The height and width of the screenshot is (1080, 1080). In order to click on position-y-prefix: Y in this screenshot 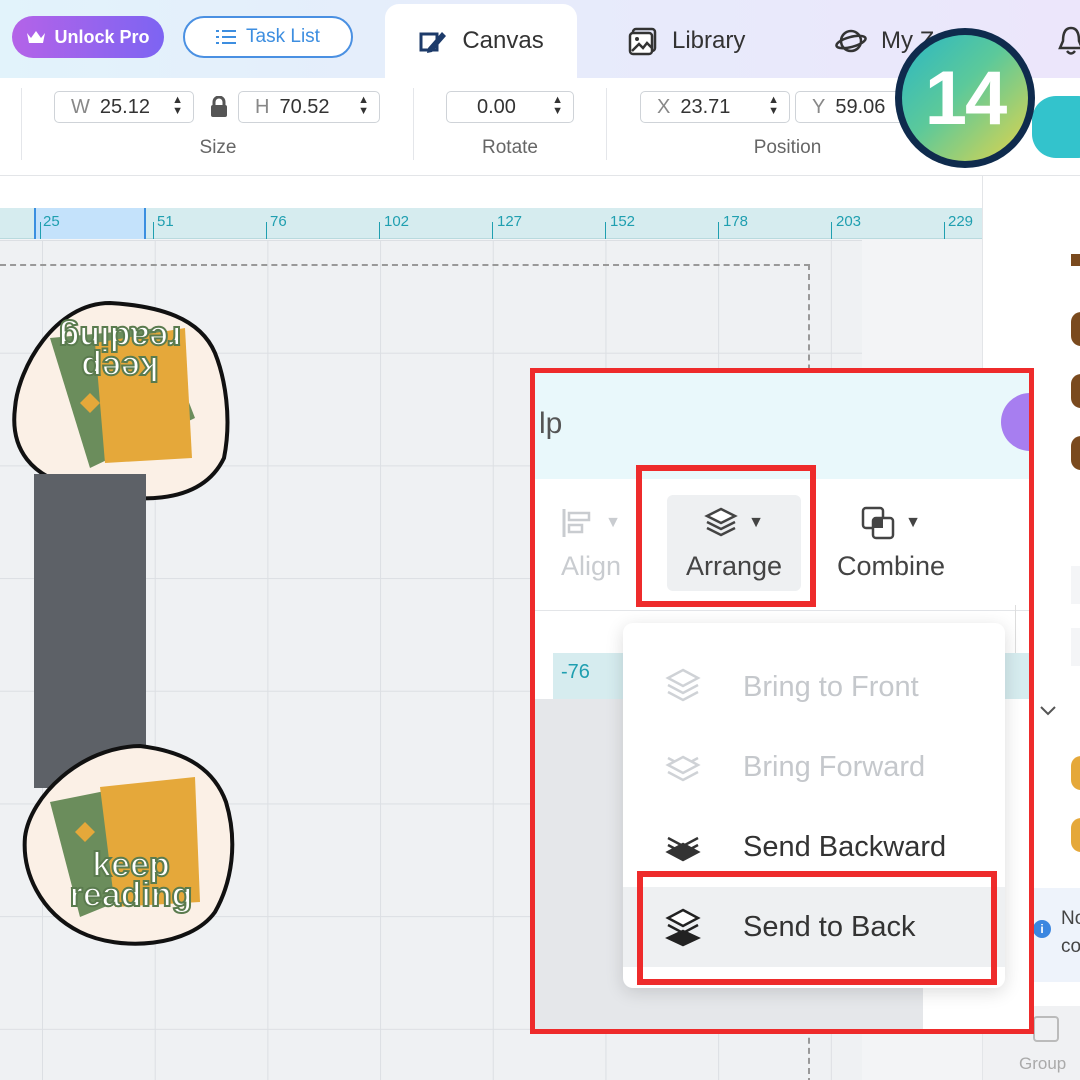, I will do `click(819, 106)`.